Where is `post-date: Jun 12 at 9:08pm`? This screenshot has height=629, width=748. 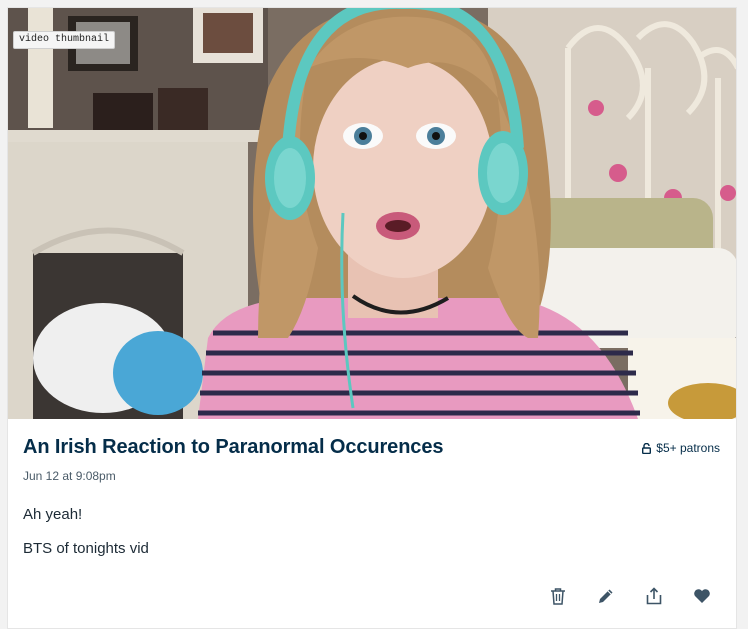 post-date: Jun 12 at 9:08pm is located at coordinates (69, 476).